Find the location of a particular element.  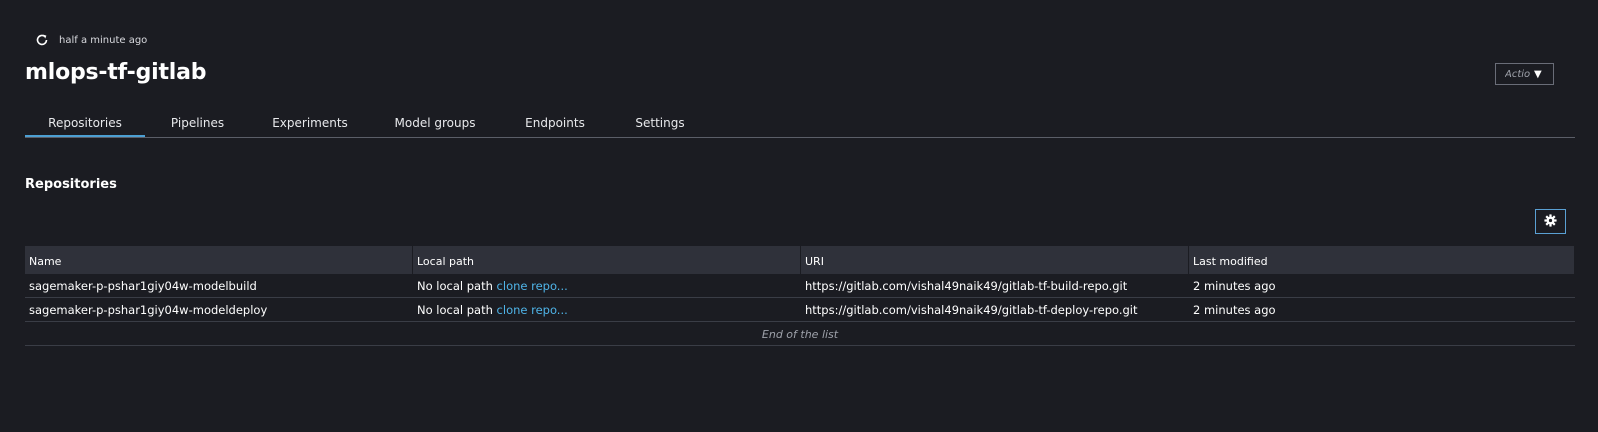

repo-name: sagemaker-p-pshar1giy04w-modelbuild is located at coordinates (143, 286).